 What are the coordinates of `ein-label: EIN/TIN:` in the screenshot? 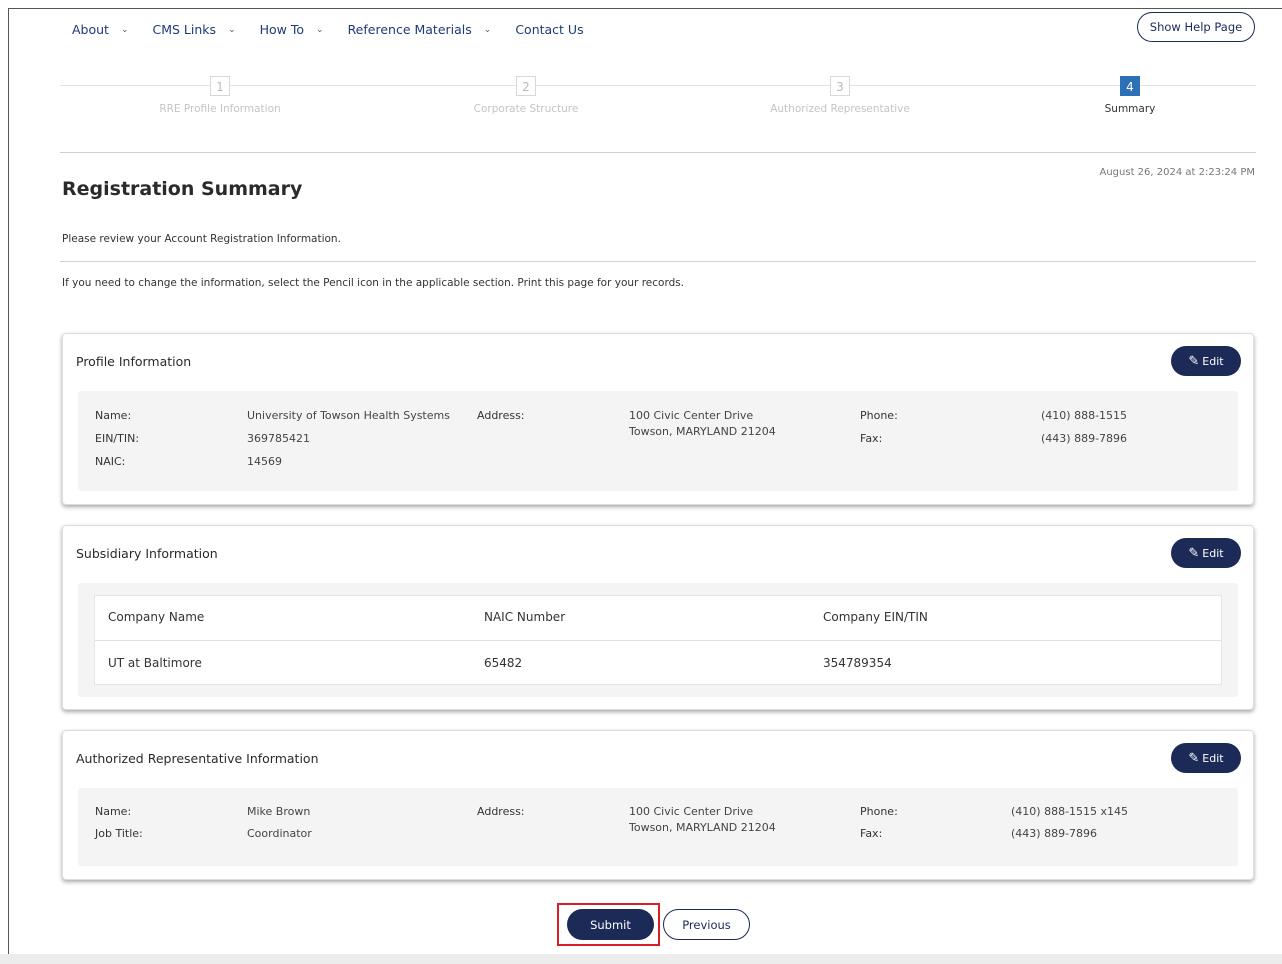 It's located at (117, 438).